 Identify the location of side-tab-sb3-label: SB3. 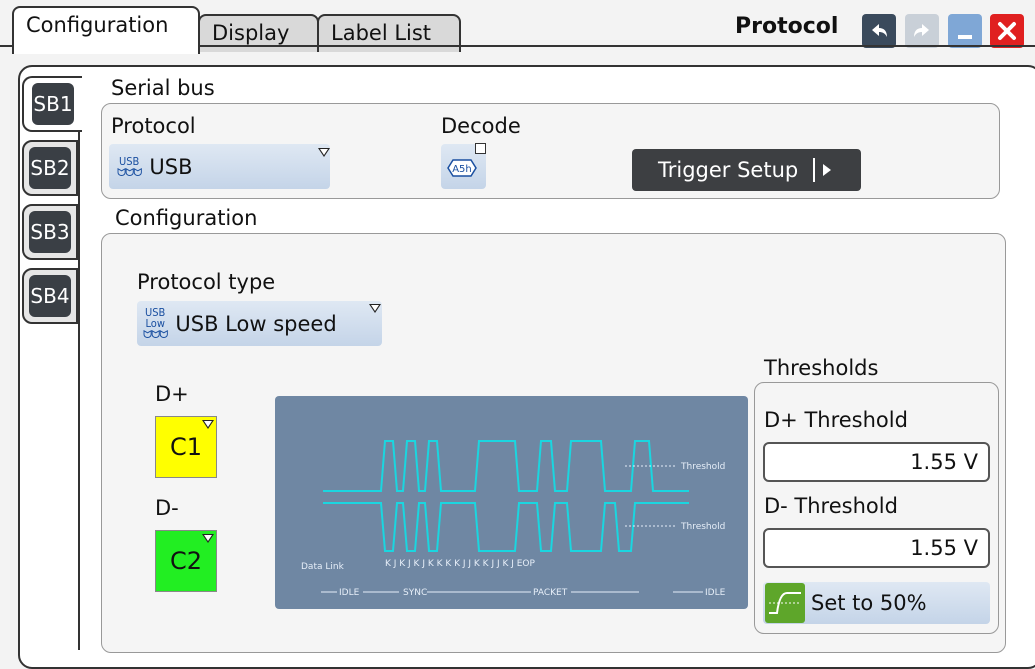
(50, 232).